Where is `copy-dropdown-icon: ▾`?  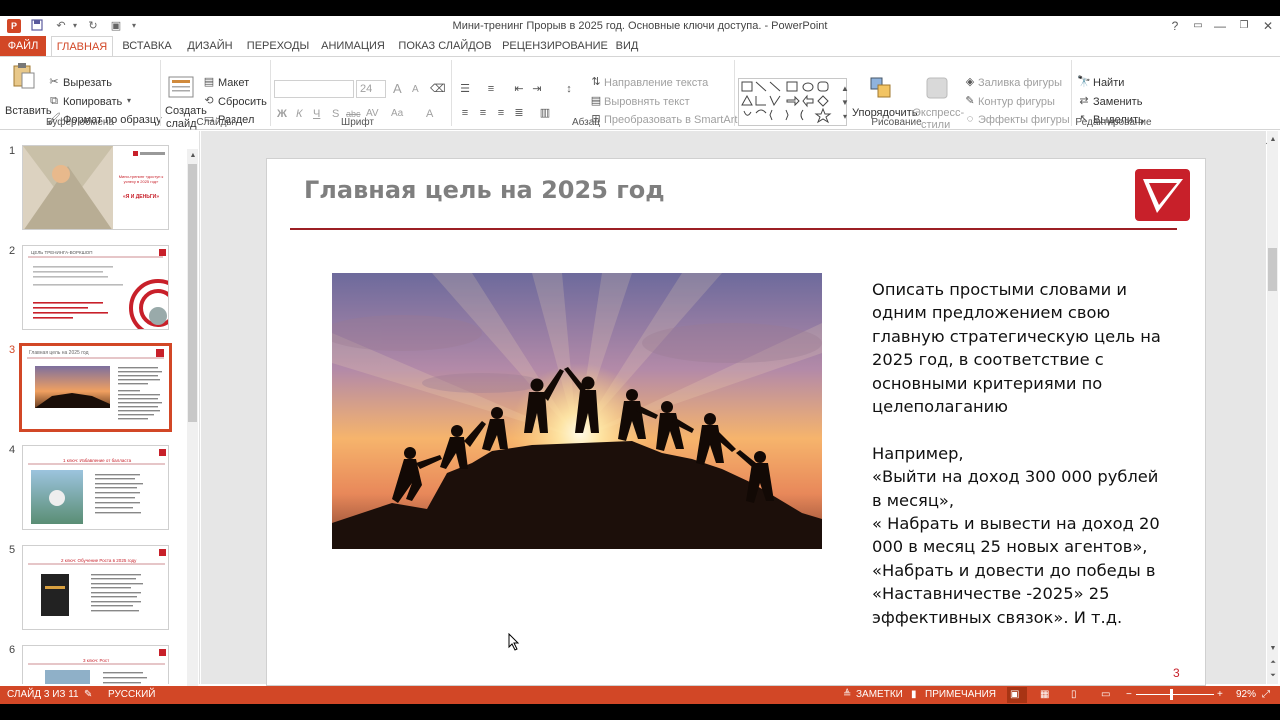 copy-dropdown-icon: ▾ is located at coordinates (129, 101).